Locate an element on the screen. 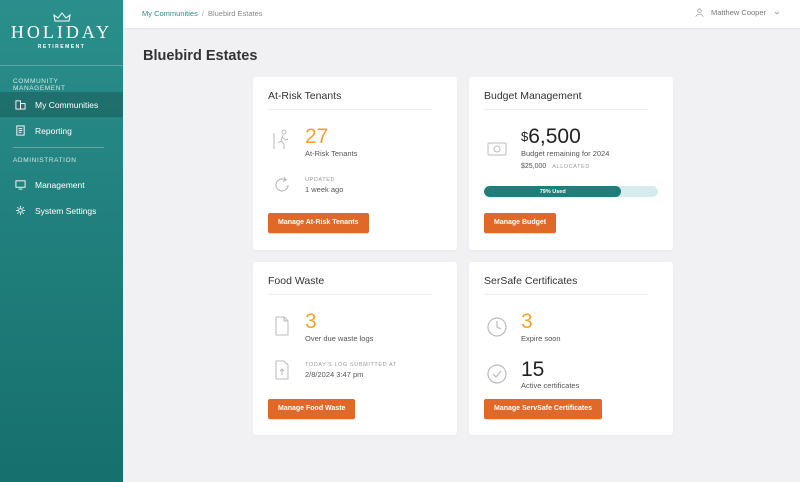 The image size is (800, 482). budget-amount-value: 6,500 is located at coordinates (554, 136).